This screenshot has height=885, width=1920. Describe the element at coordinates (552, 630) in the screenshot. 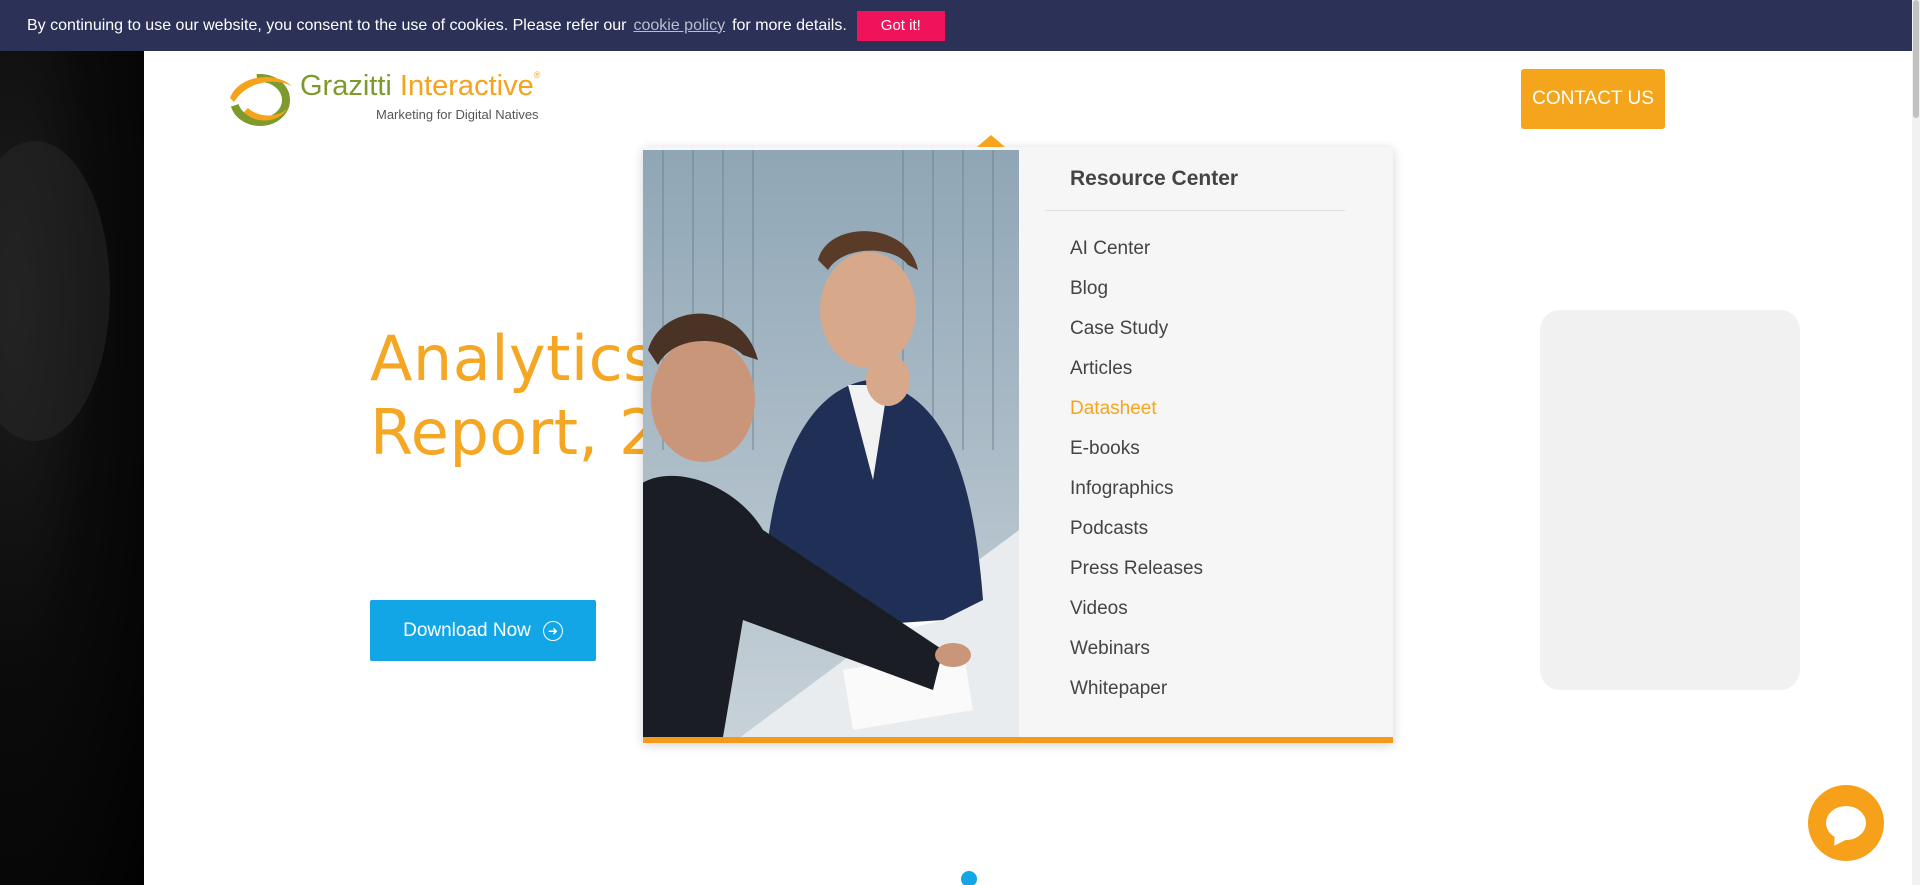

I see `arrow-circle-right-icon: ➜` at that location.